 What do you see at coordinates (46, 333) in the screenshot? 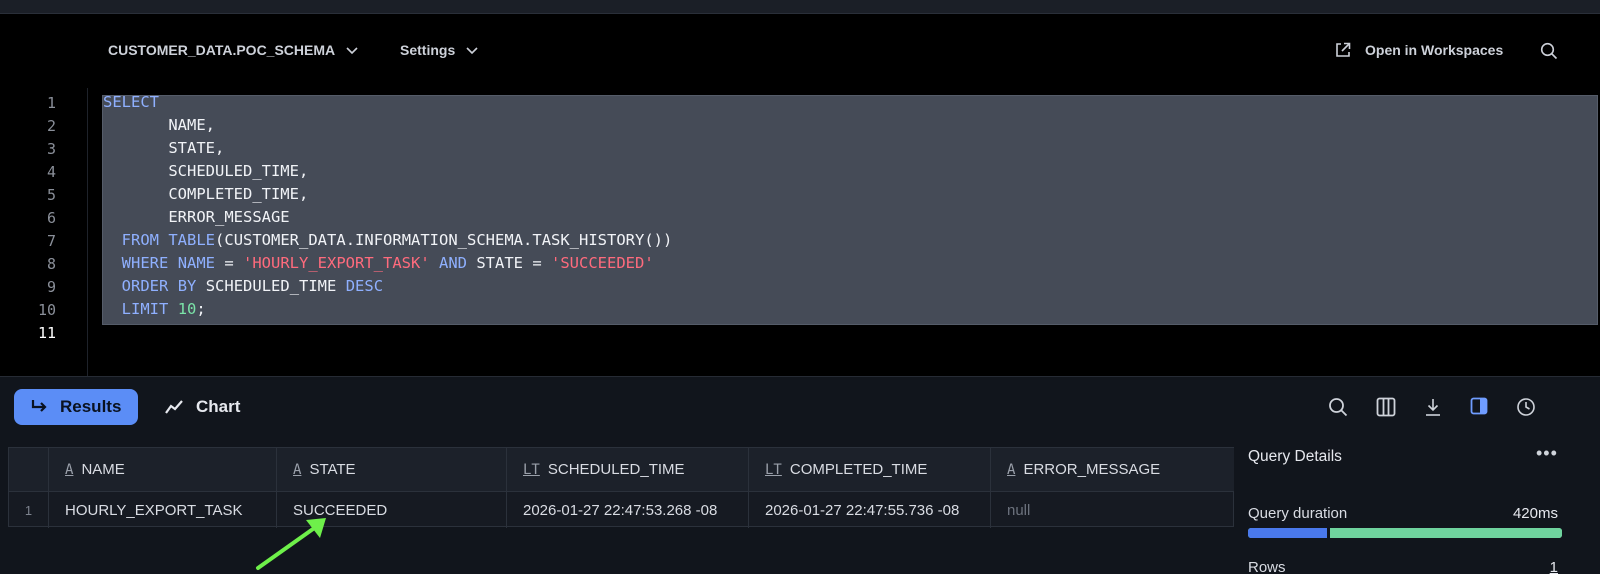
I see `line-number-active: 11` at bounding box center [46, 333].